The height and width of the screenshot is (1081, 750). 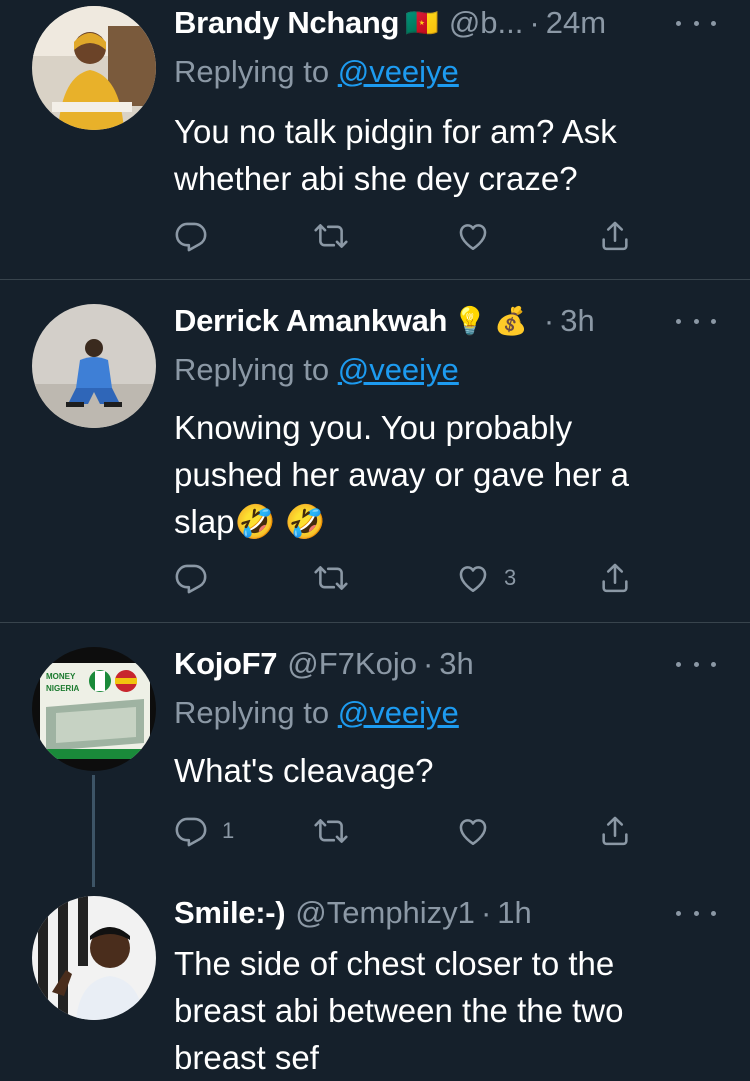 What do you see at coordinates (409, 831) in the screenshot?
I see `action-bar: 1` at bounding box center [409, 831].